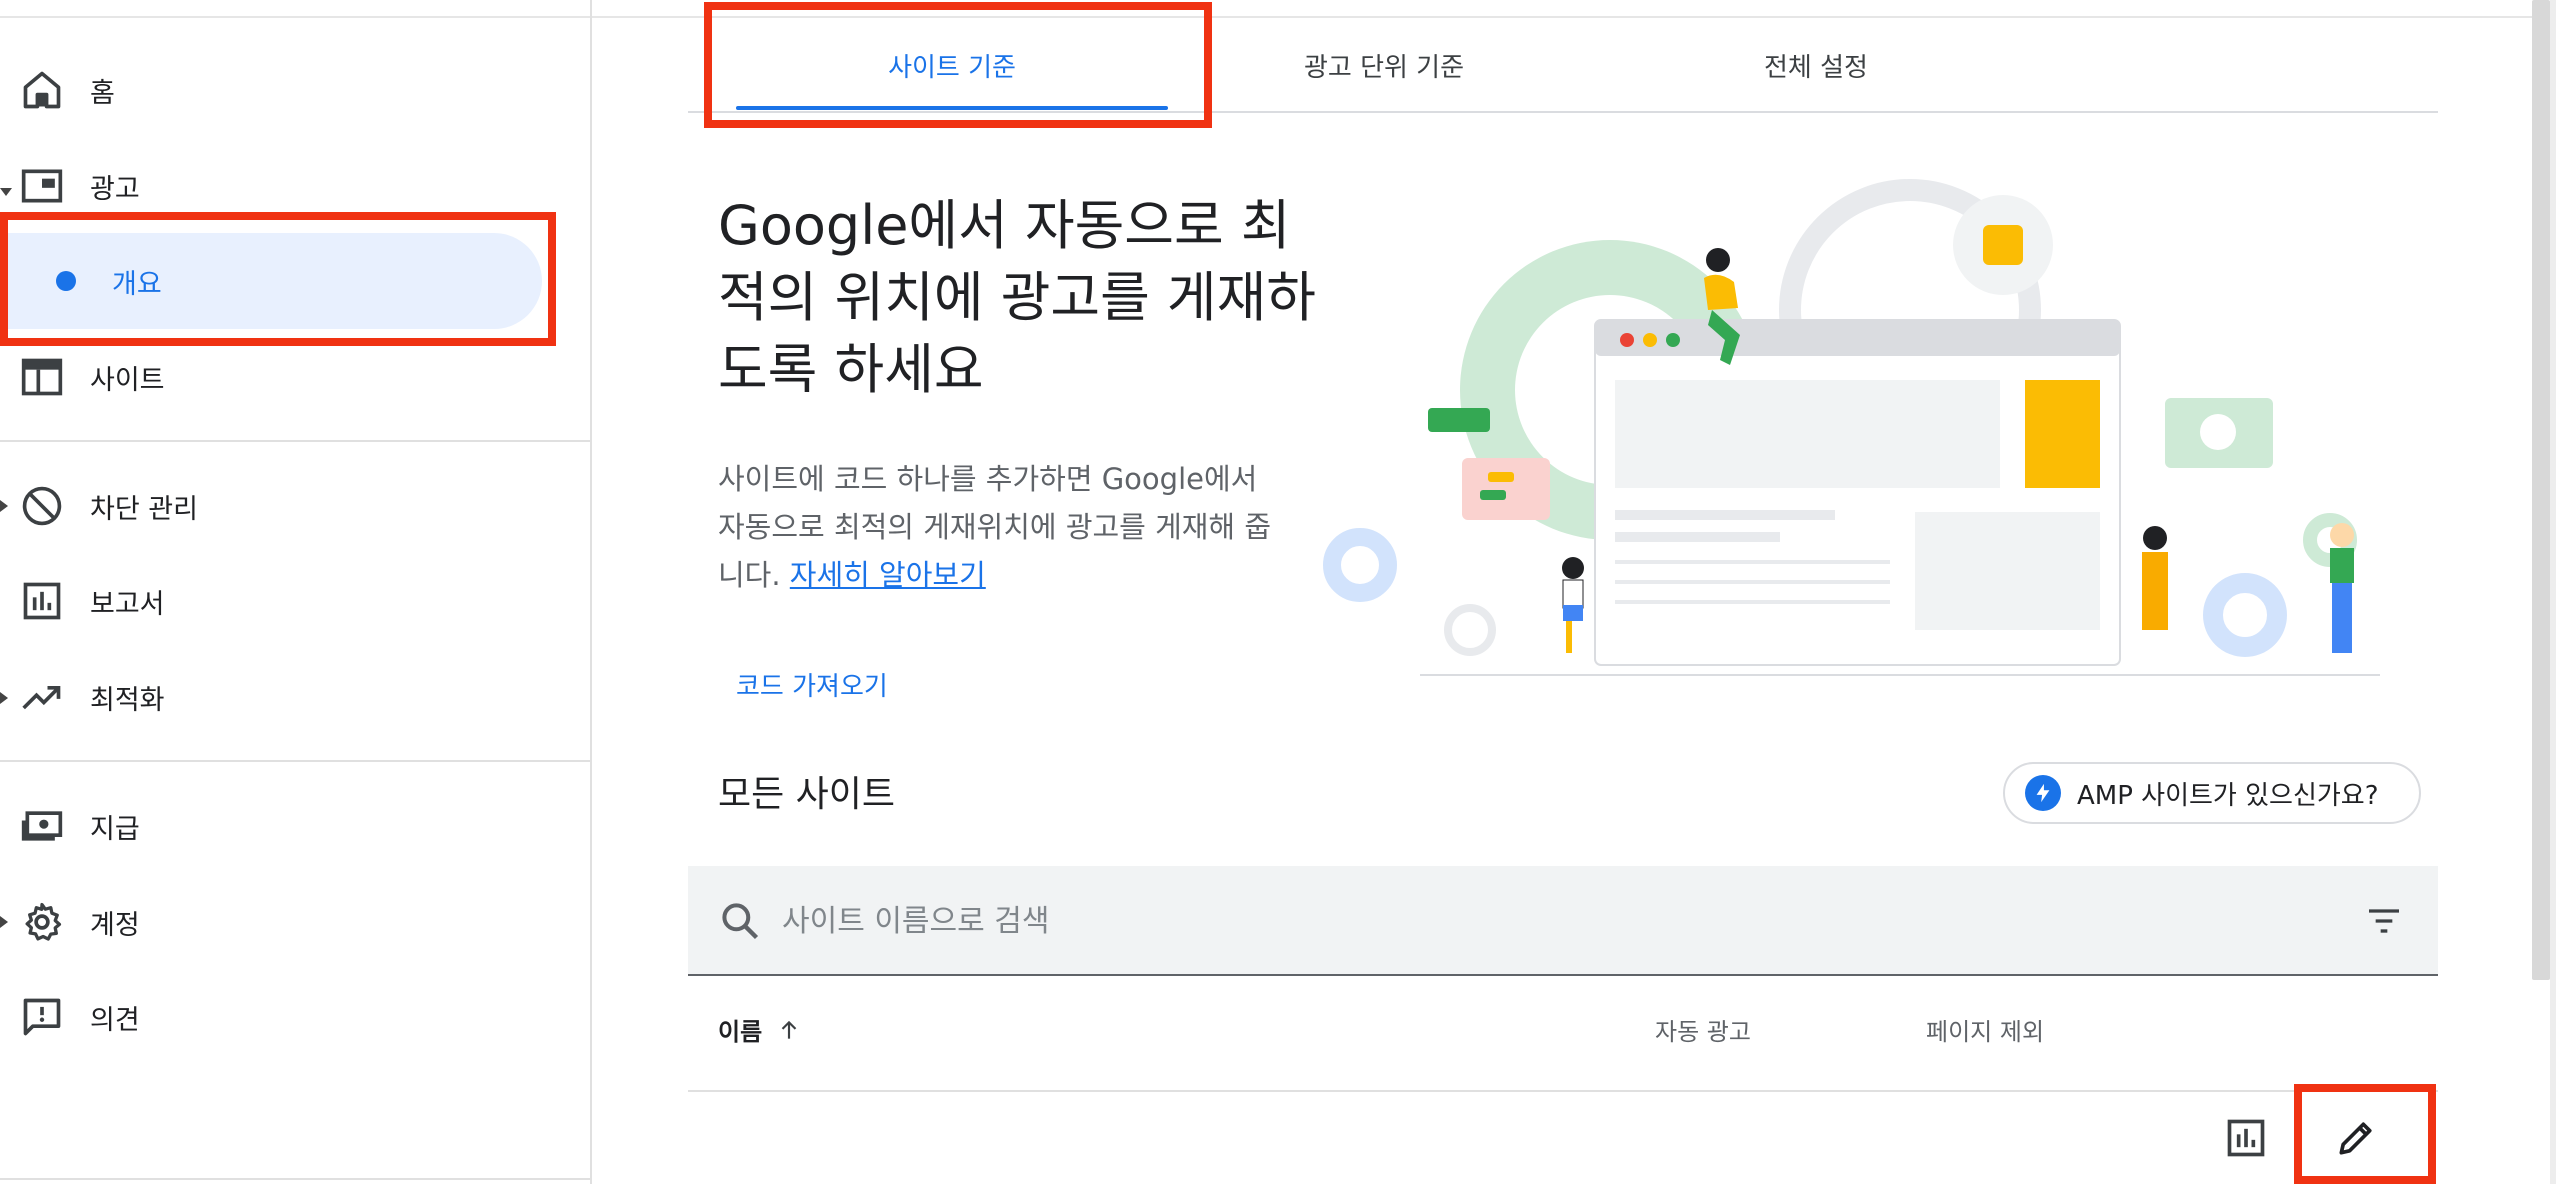 This screenshot has height=1184, width=2556. What do you see at coordinates (1857, 492) in the screenshot?
I see `browser-window-illustration` at bounding box center [1857, 492].